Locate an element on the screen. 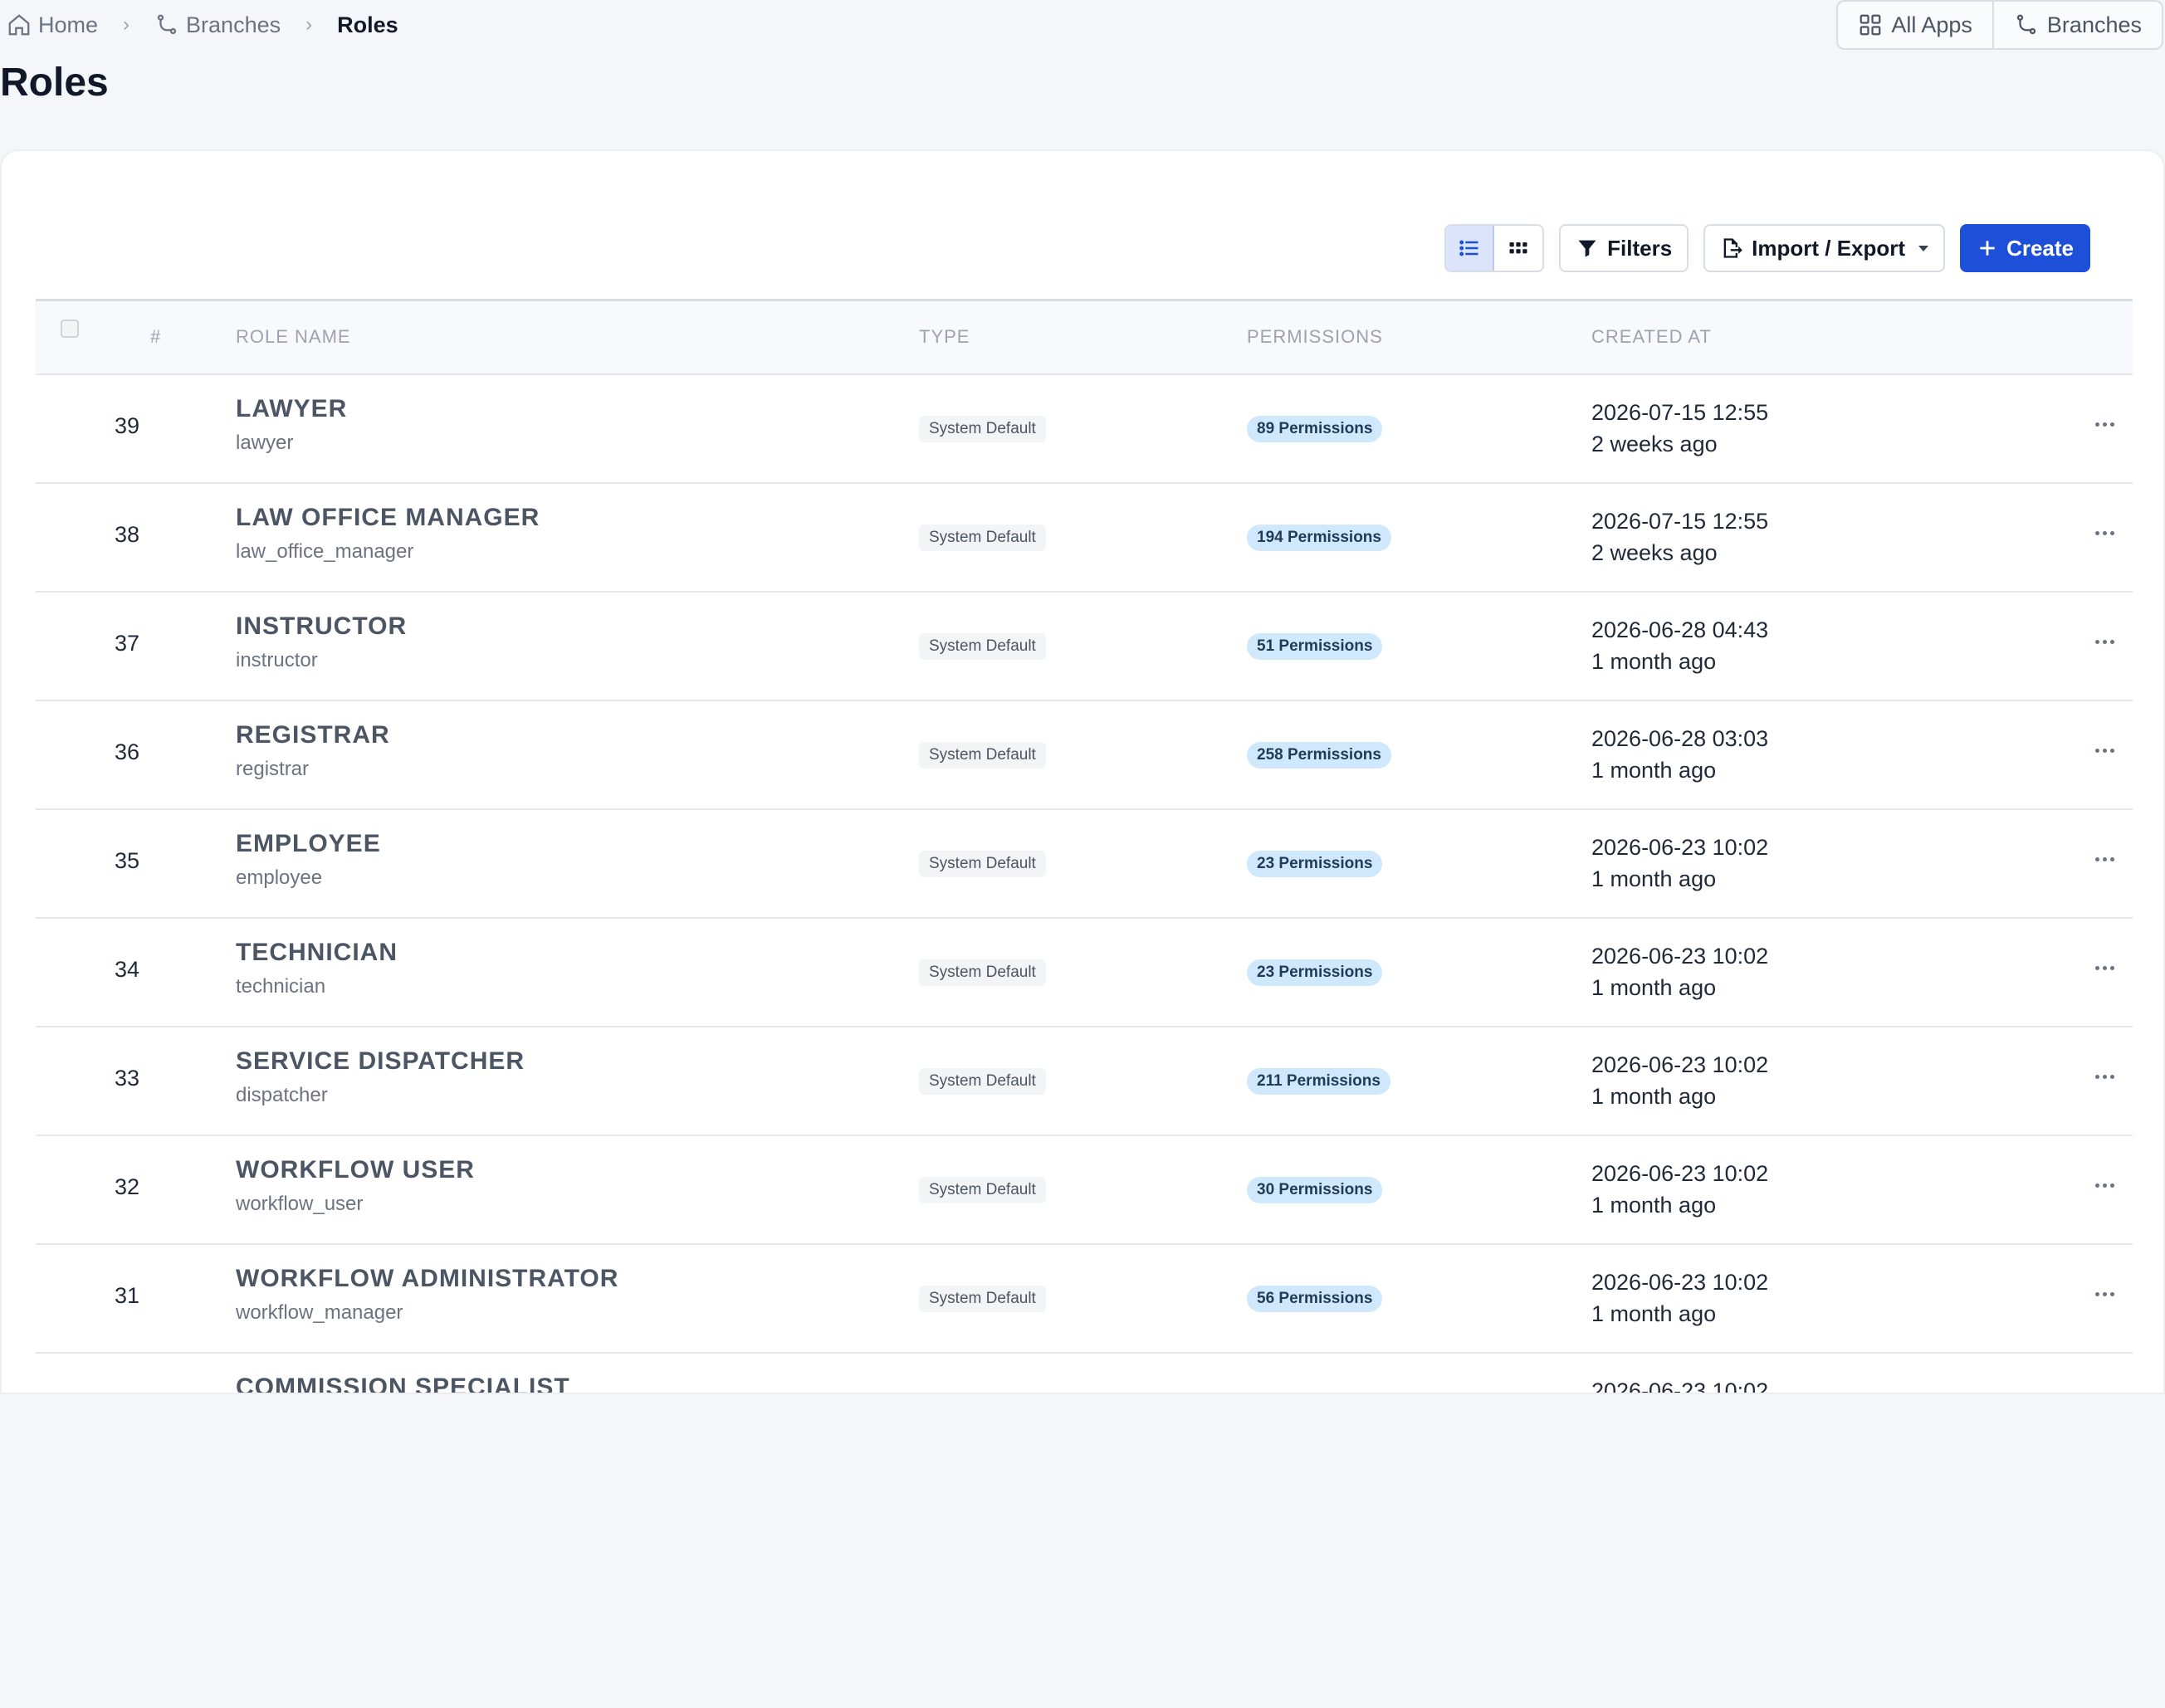 This screenshot has width=2165, height=1708. create-button: Create is located at coordinates (2025, 248).